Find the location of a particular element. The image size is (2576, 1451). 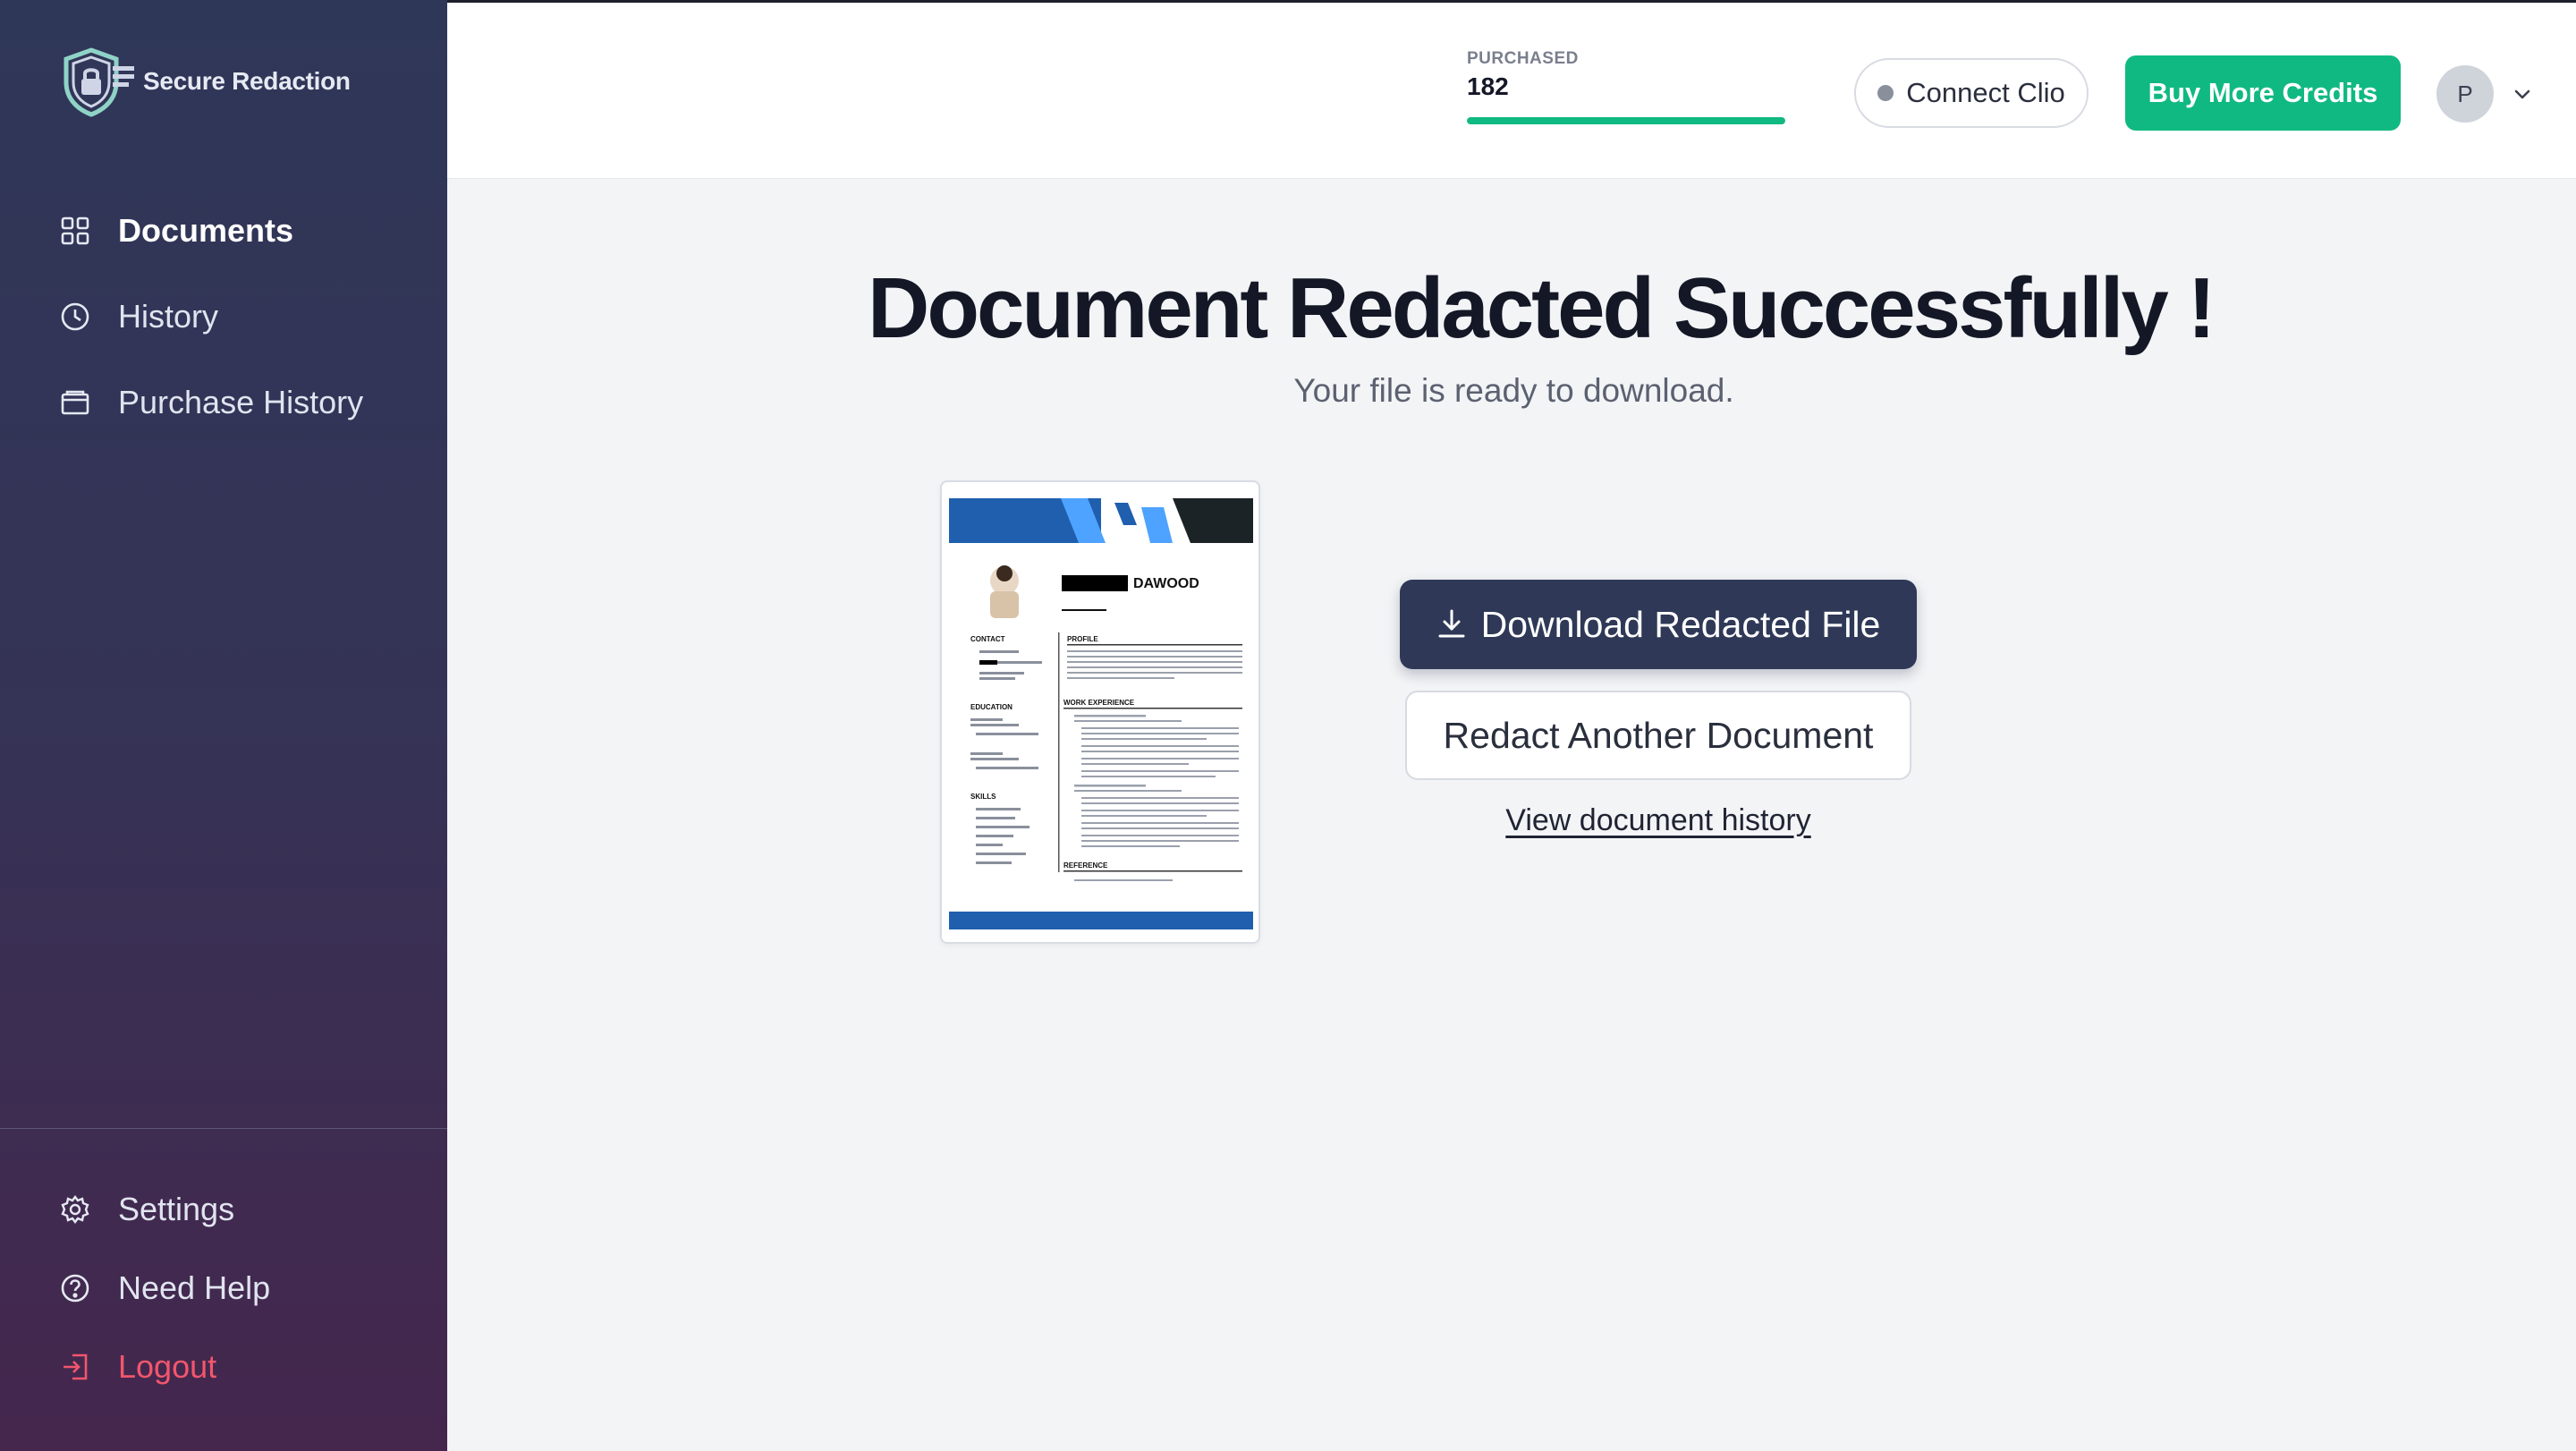

download-icon is located at coordinates (1451, 623).